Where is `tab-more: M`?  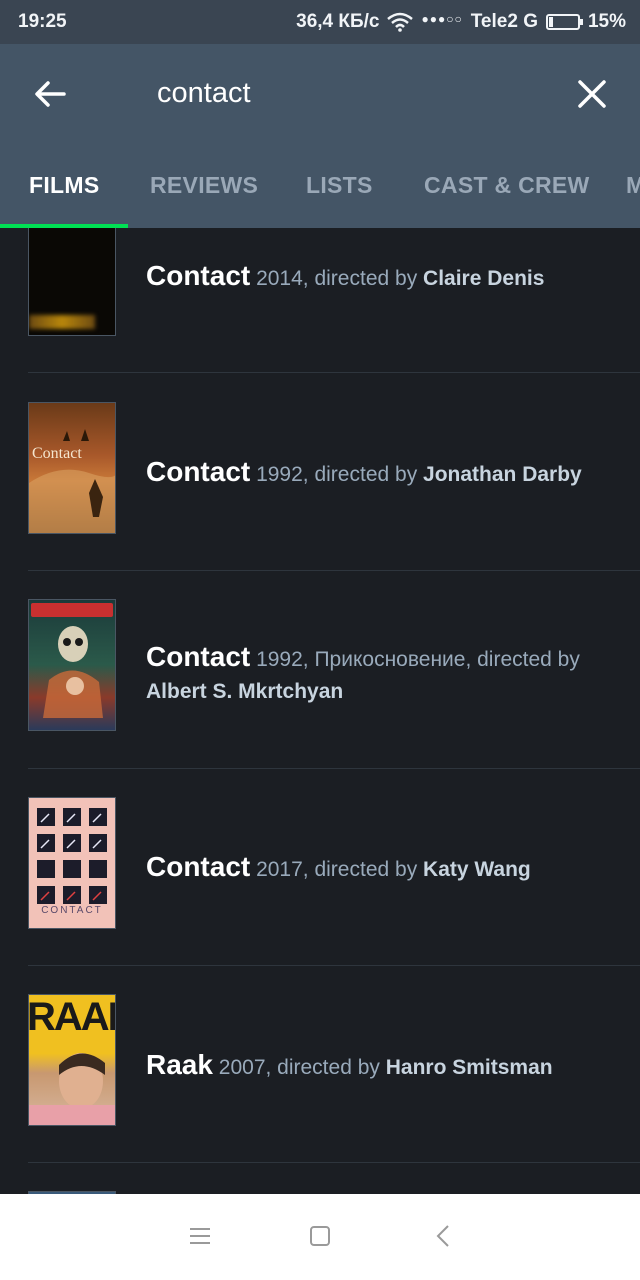 tab-more: M is located at coordinates (633, 185).